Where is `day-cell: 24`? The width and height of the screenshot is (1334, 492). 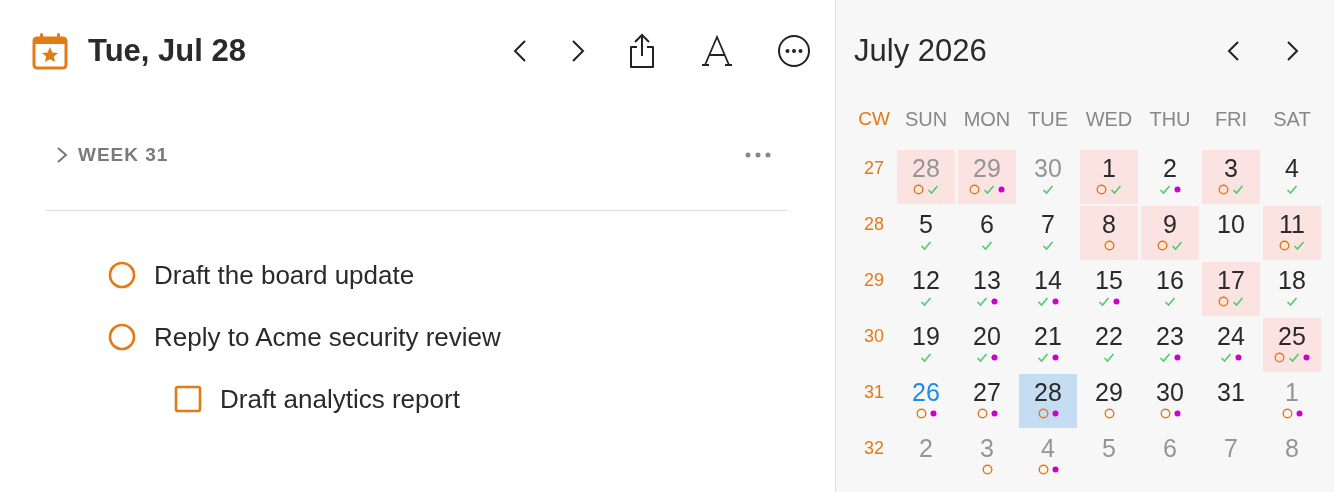 day-cell: 24 is located at coordinates (1231, 345).